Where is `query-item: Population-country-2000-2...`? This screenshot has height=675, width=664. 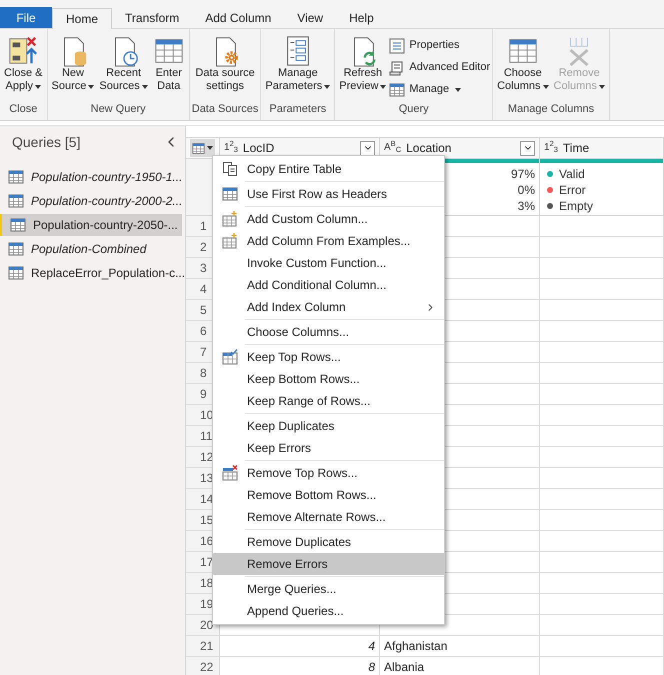
query-item: Population-country-2000-2... is located at coordinates (91, 201).